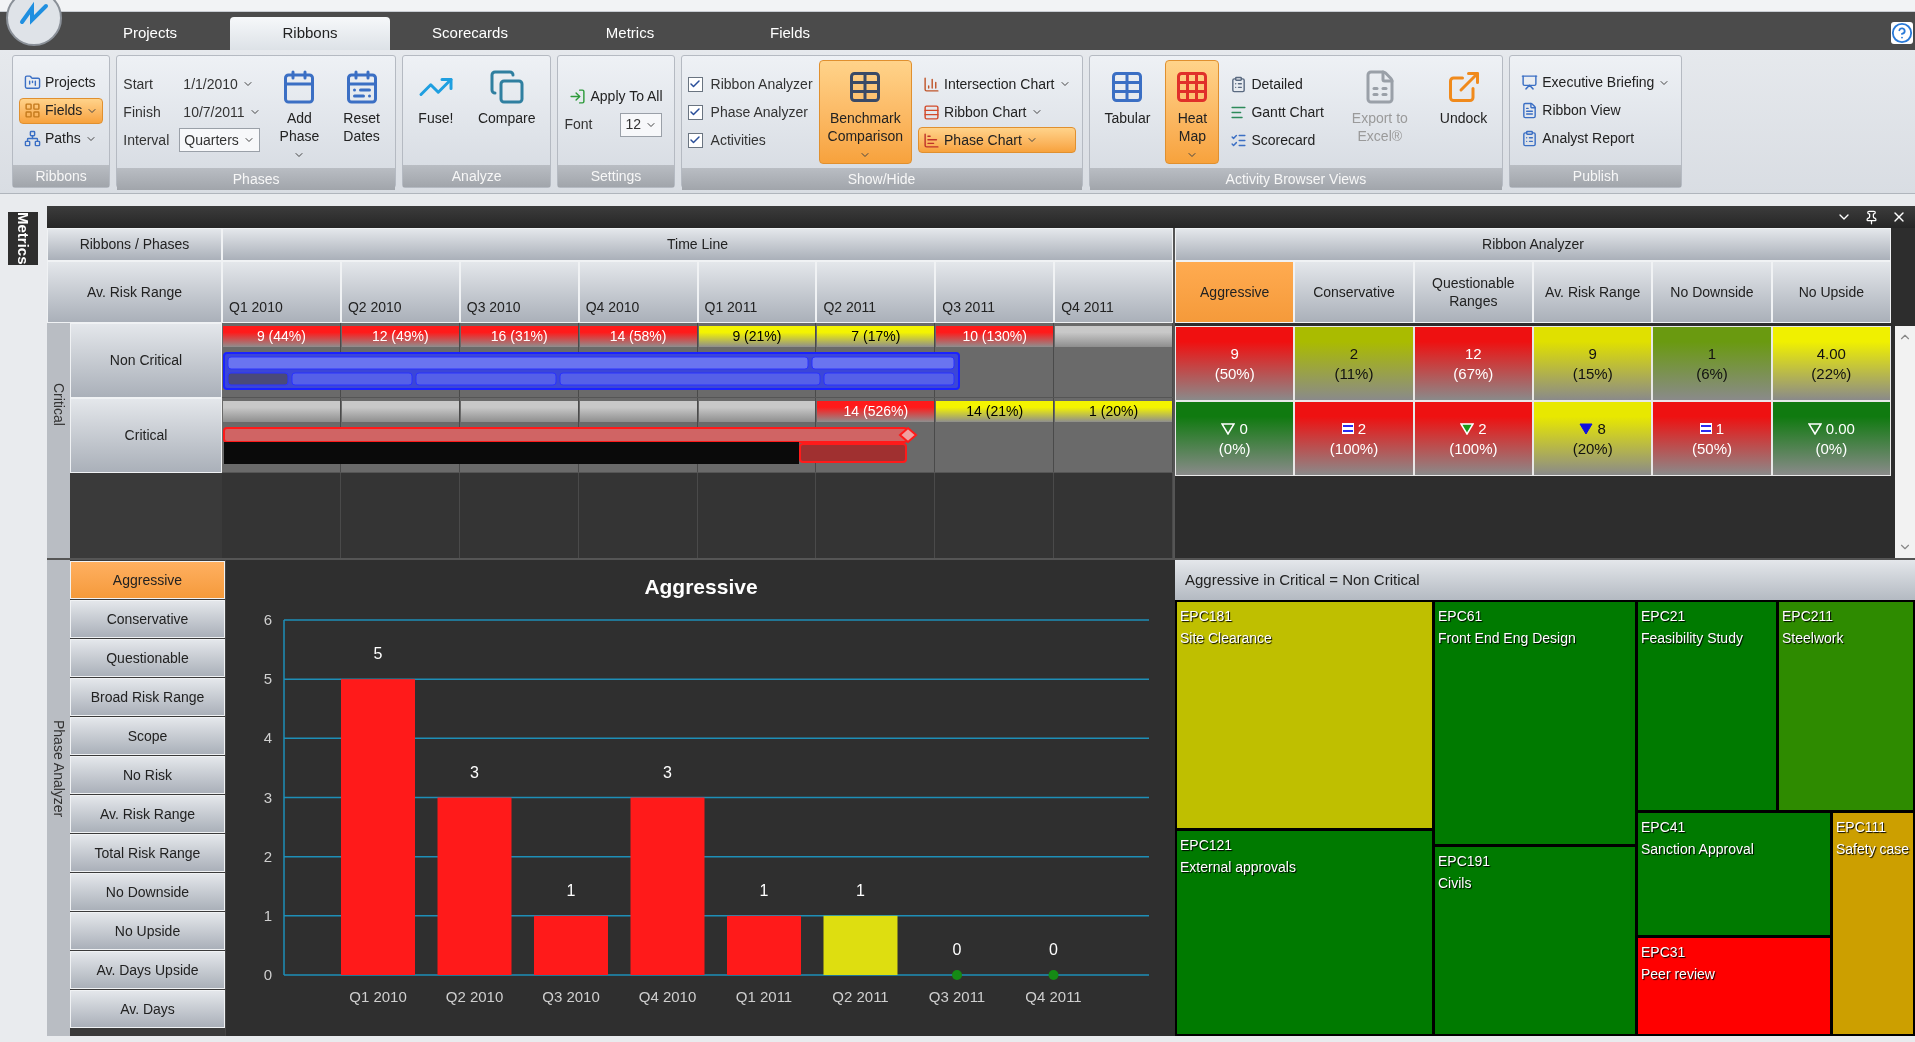 The image size is (1915, 1042). I want to click on field-label: Interval, so click(147, 140).